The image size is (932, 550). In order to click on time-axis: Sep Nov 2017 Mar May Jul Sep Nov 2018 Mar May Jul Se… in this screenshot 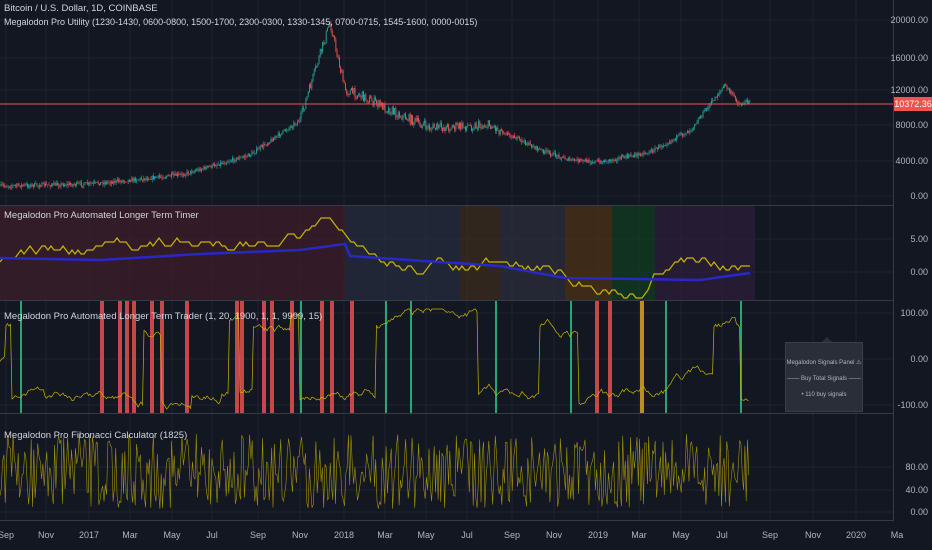, I will do `click(466, 535)`.